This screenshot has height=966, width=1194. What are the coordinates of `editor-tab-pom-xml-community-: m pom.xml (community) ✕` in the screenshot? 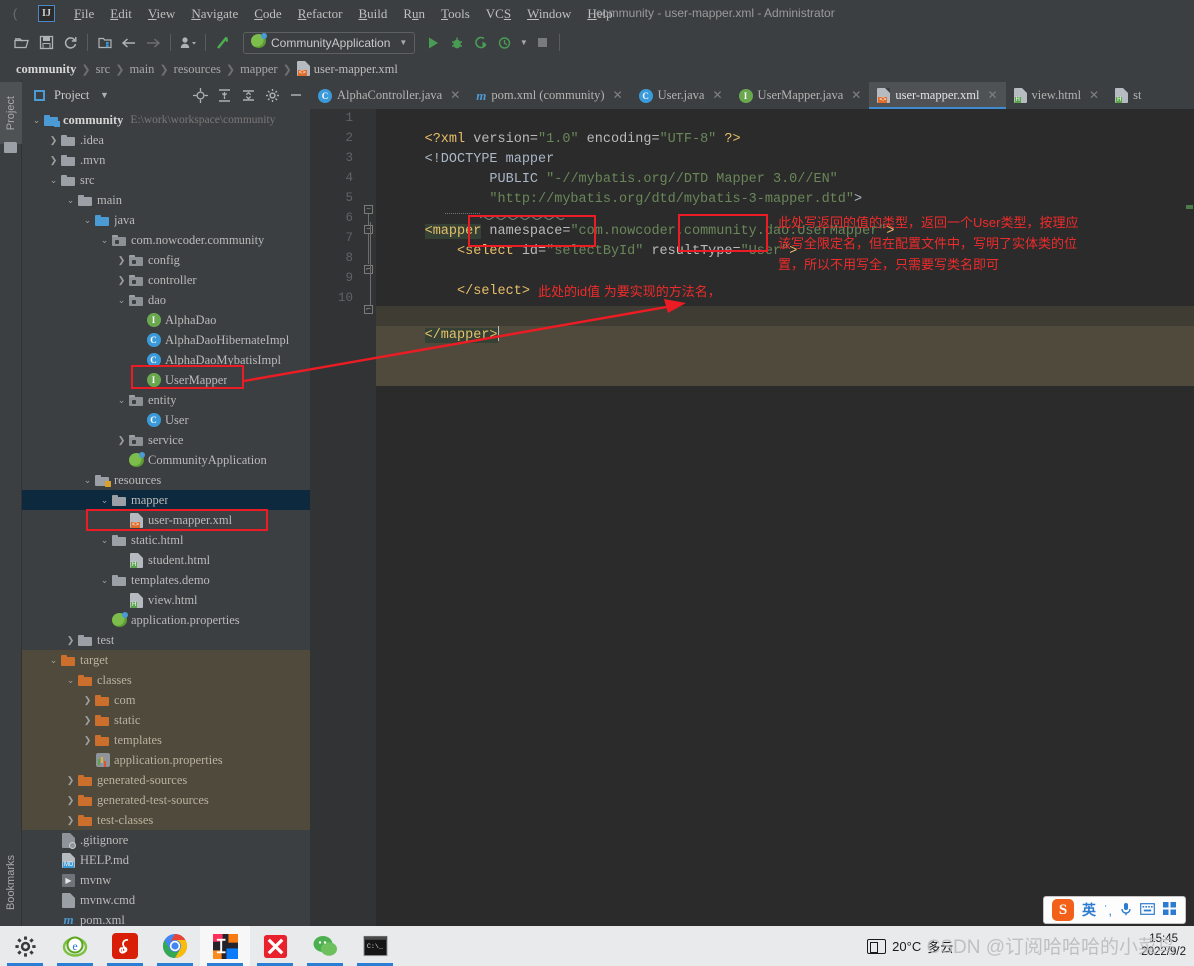 It's located at (549, 95).